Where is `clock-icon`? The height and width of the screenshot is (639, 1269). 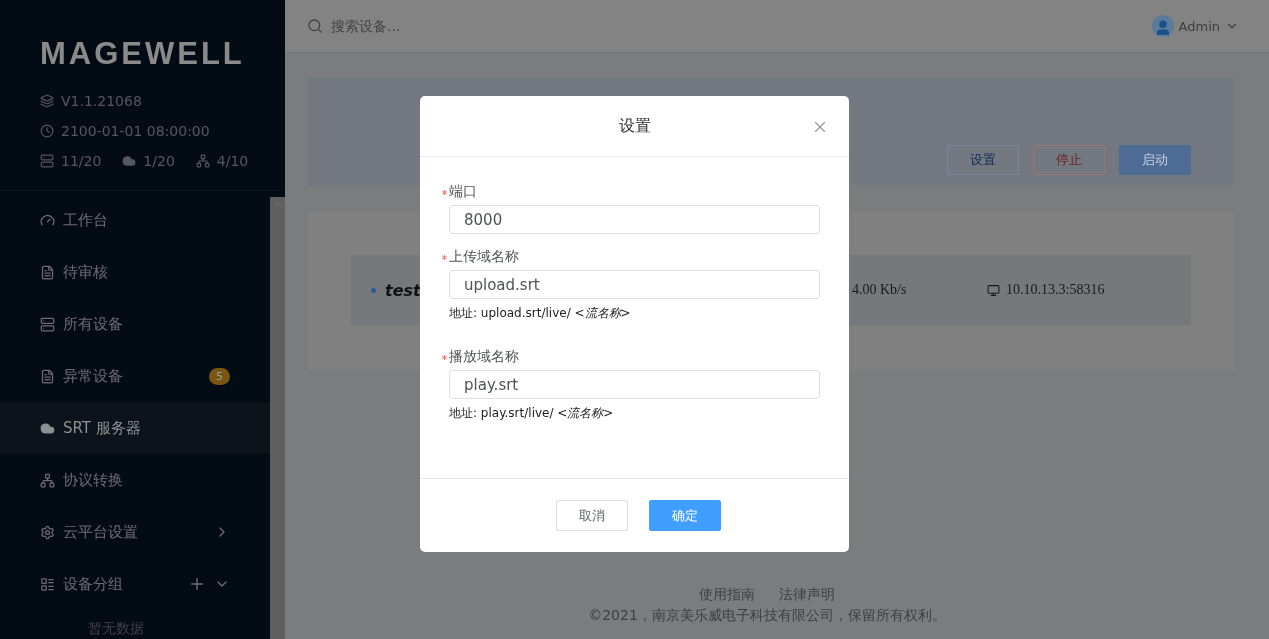 clock-icon is located at coordinates (47, 131).